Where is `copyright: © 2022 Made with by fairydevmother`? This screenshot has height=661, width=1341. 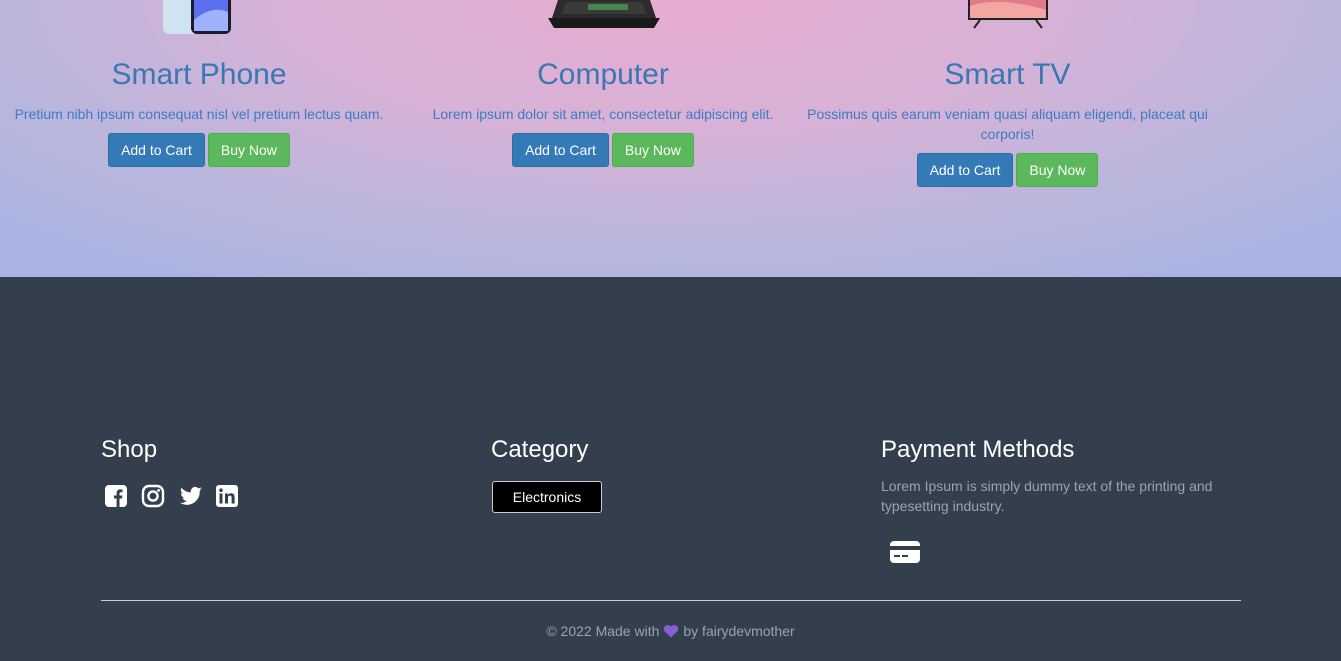 copyright: © 2022 Made with by fairydevmother is located at coordinates (670, 632).